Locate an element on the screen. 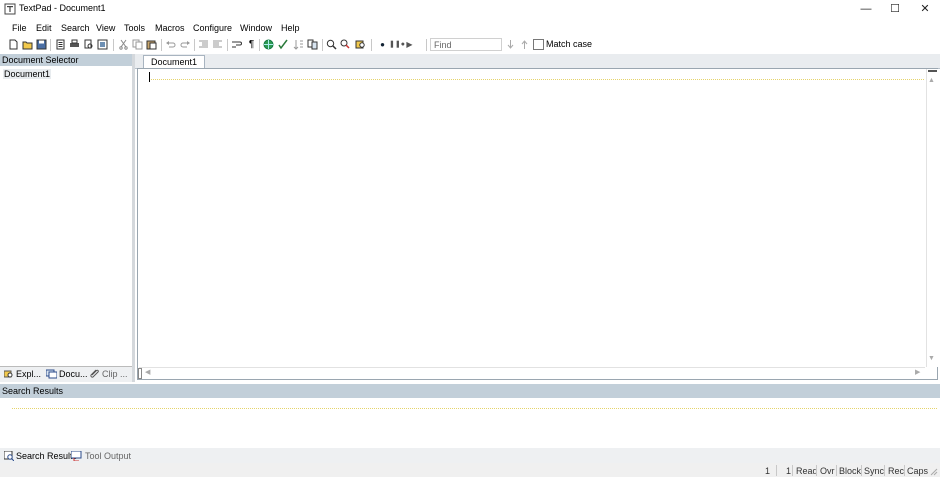 Image resolution: width=940 pixels, height=477 pixels. window-title: TextPad - Document1 is located at coordinates (62, 8).